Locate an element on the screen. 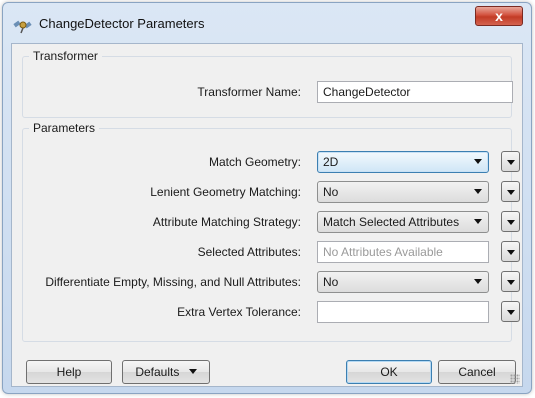 The width and height of the screenshot is (535, 398). extra-vertex-options-button is located at coordinates (510, 311).